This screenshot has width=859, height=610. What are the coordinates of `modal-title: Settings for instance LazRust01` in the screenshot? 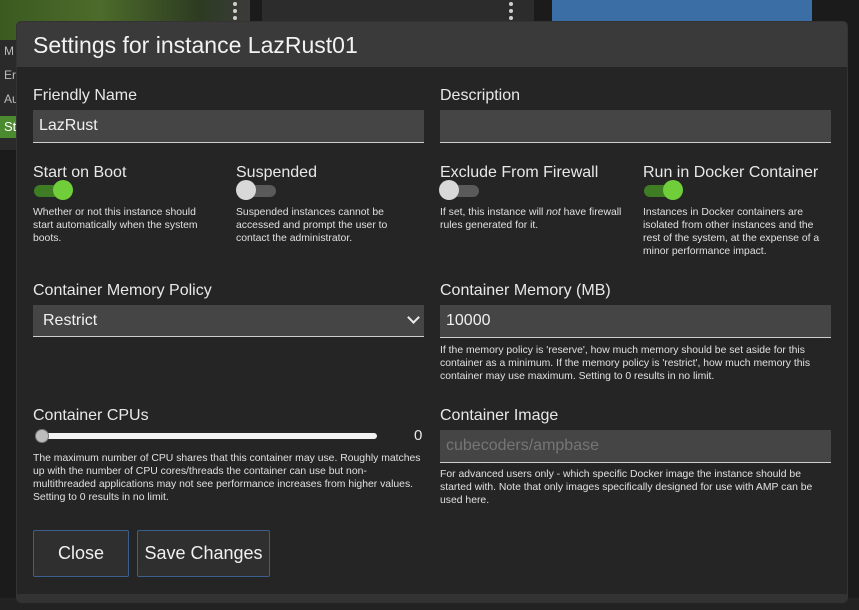 It's located at (195, 45).